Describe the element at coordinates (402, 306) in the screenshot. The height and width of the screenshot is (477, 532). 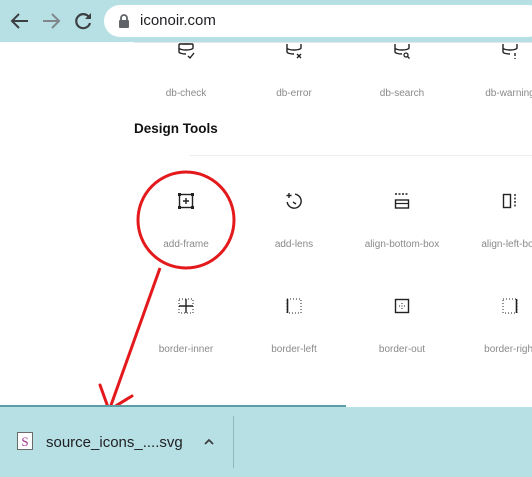
I see `border-out-icon` at that location.